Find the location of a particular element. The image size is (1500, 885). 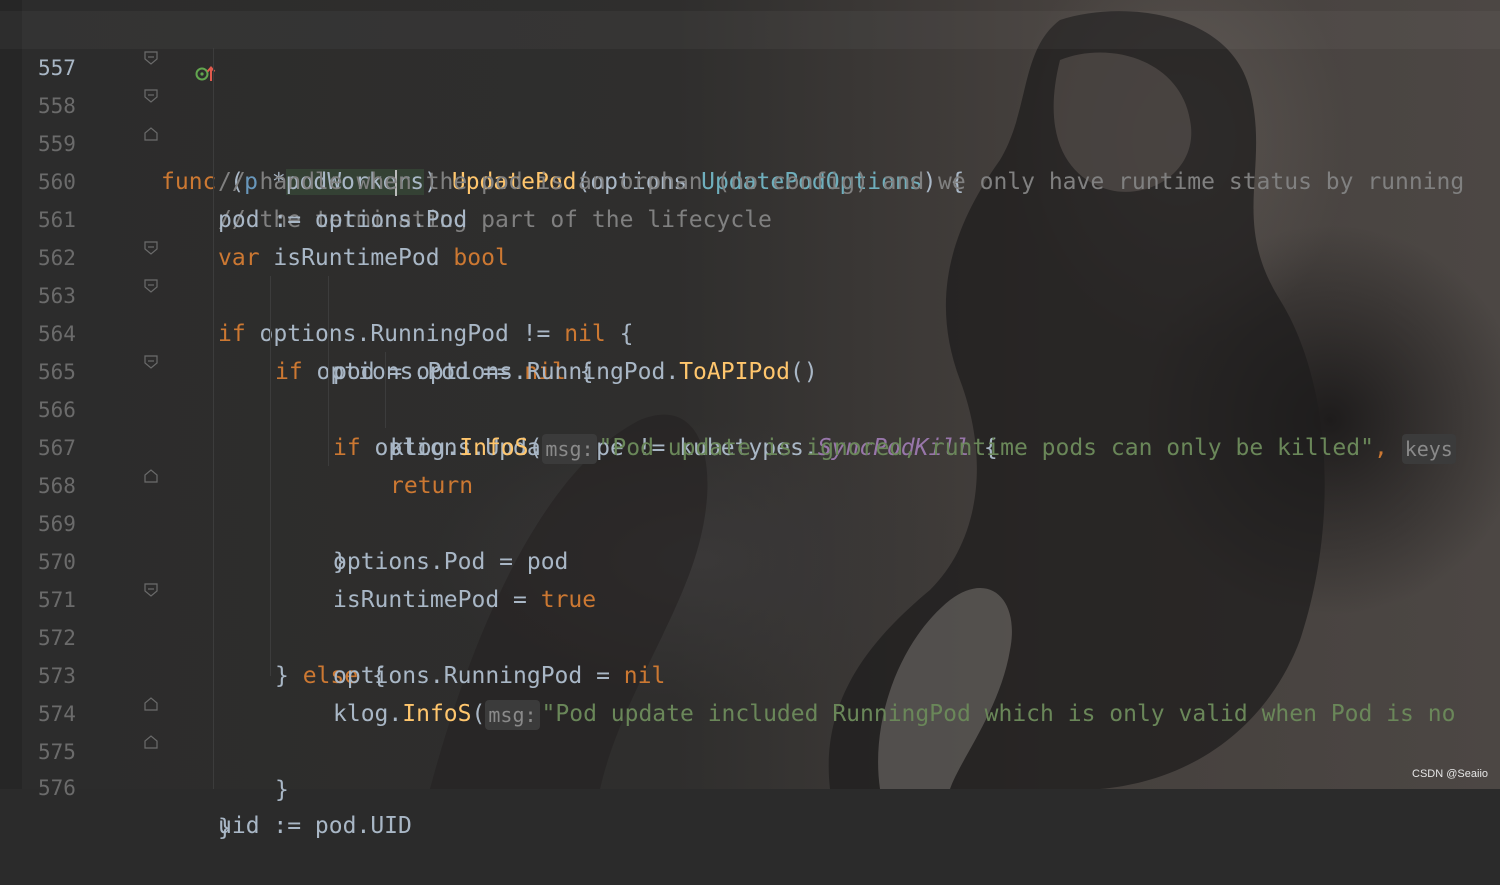

code-line: 561 var isRuntimePod bool is located at coordinates (750, 217).